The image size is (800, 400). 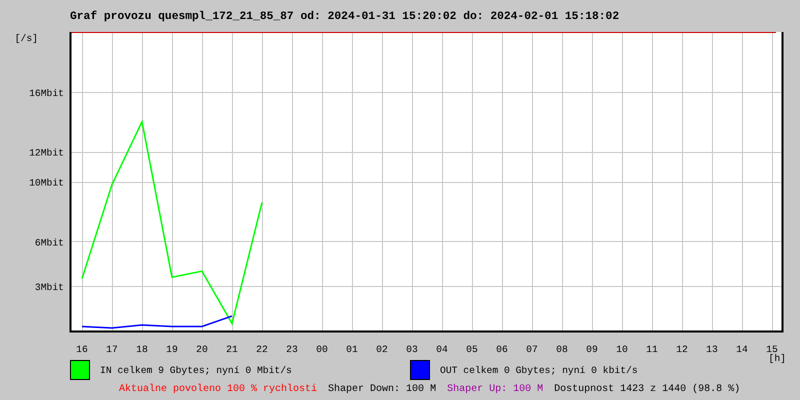 I want to click on x-axis-label: 19, so click(x=172, y=349).